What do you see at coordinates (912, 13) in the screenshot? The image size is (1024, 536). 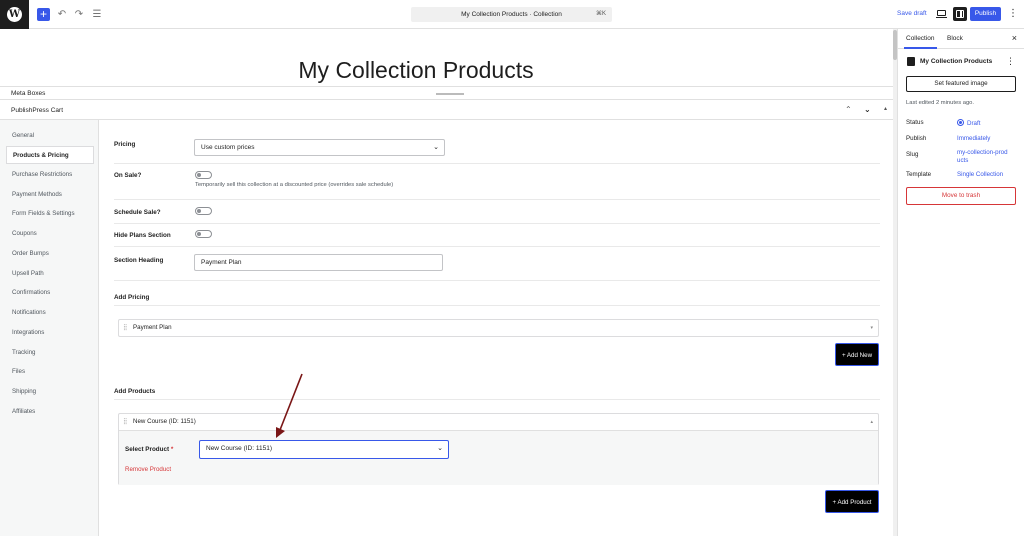 I see `save-draft-button: Save draft` at bounding box center [912, 13].